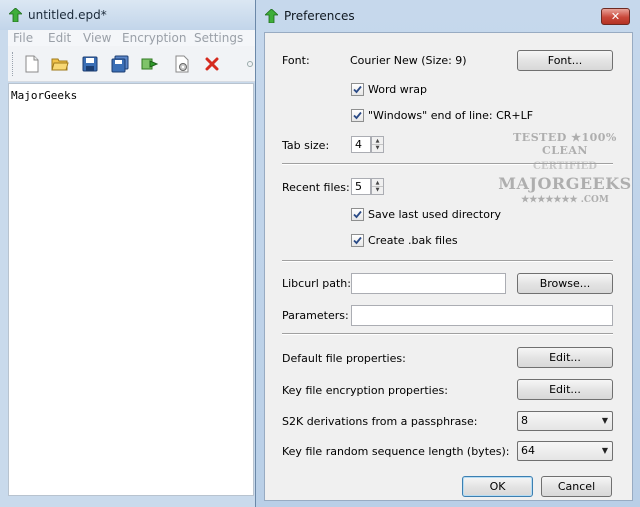 This screenshot has height=507, width=640. What do you see at coordinates (434, 214) in the screenshot?
I see `save-dir-label: Save last used directory` at bounding box center [434, 214].